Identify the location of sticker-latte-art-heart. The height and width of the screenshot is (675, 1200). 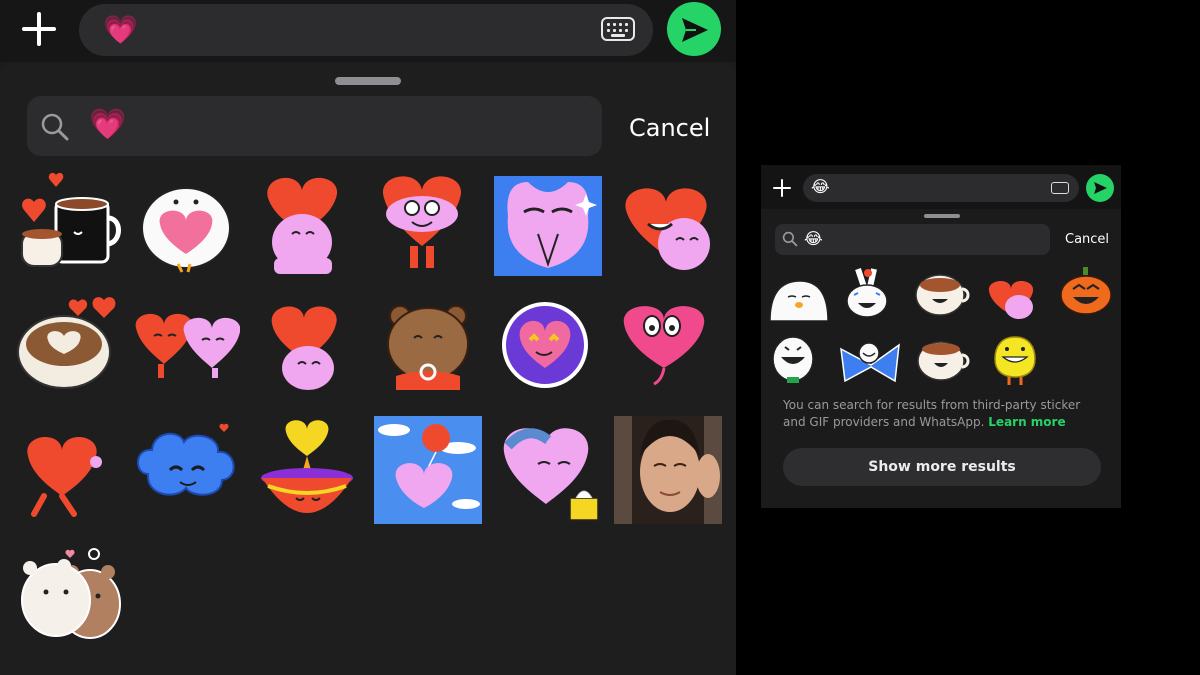
(68, 346).